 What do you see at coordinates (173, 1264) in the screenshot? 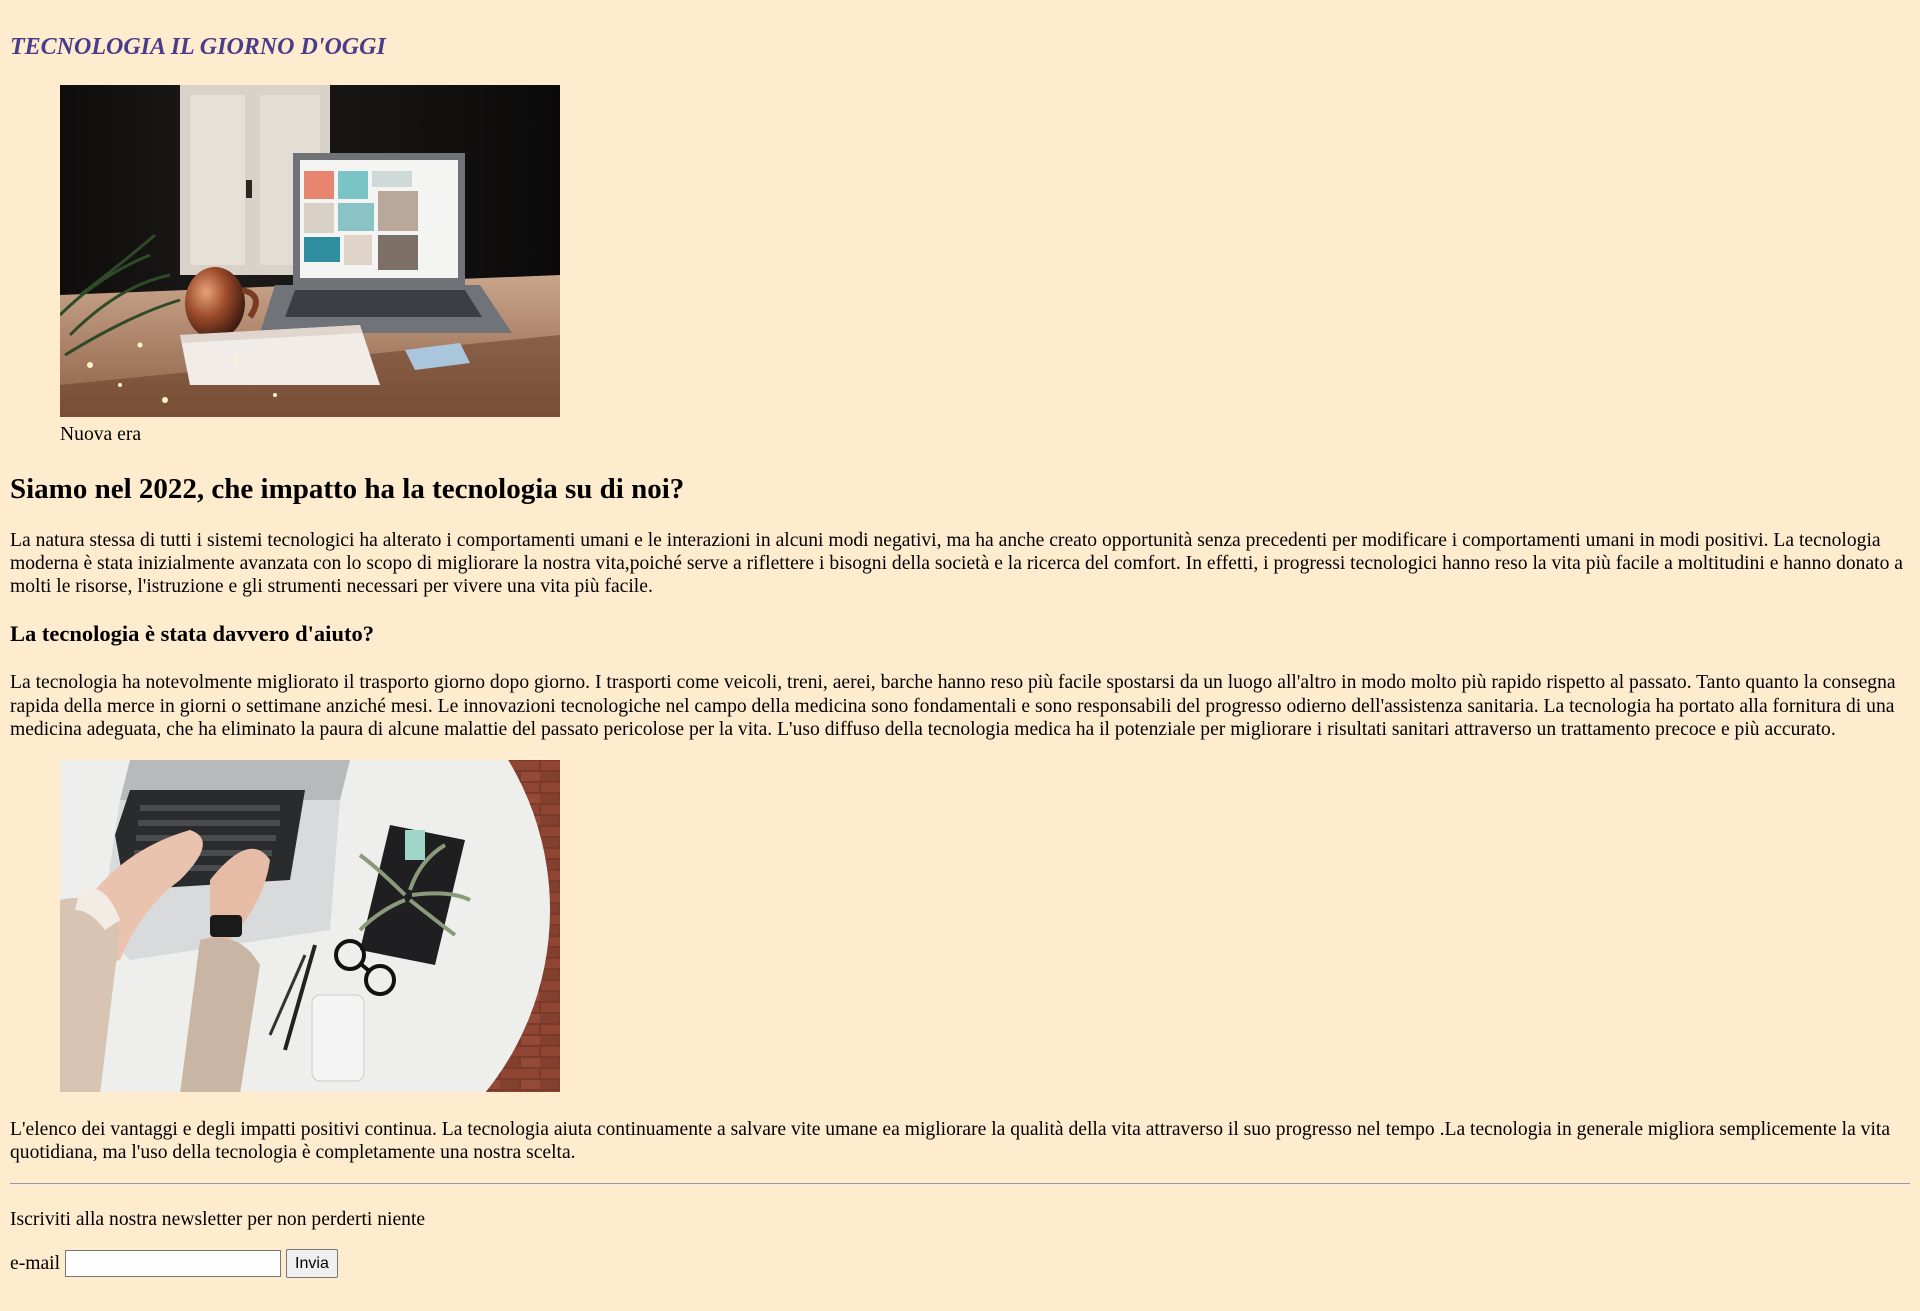
I see `email-input` at bounding box center [173, 1264].